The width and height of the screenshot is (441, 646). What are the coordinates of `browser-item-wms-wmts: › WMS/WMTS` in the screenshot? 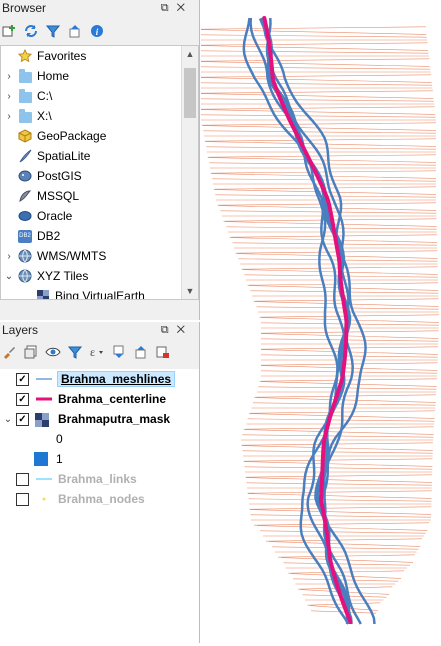 It's located at (99, 256).